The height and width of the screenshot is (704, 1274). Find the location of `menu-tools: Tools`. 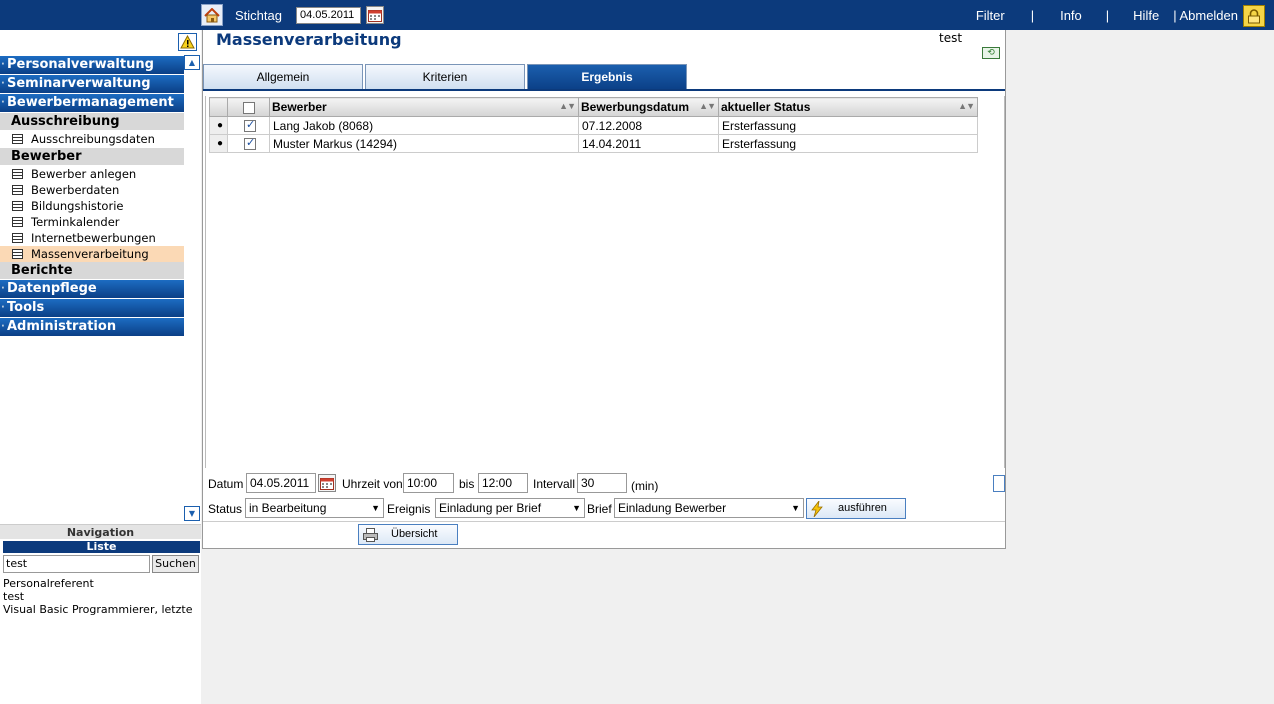

menu-tools: Tools is located at coordinates (92, 308).